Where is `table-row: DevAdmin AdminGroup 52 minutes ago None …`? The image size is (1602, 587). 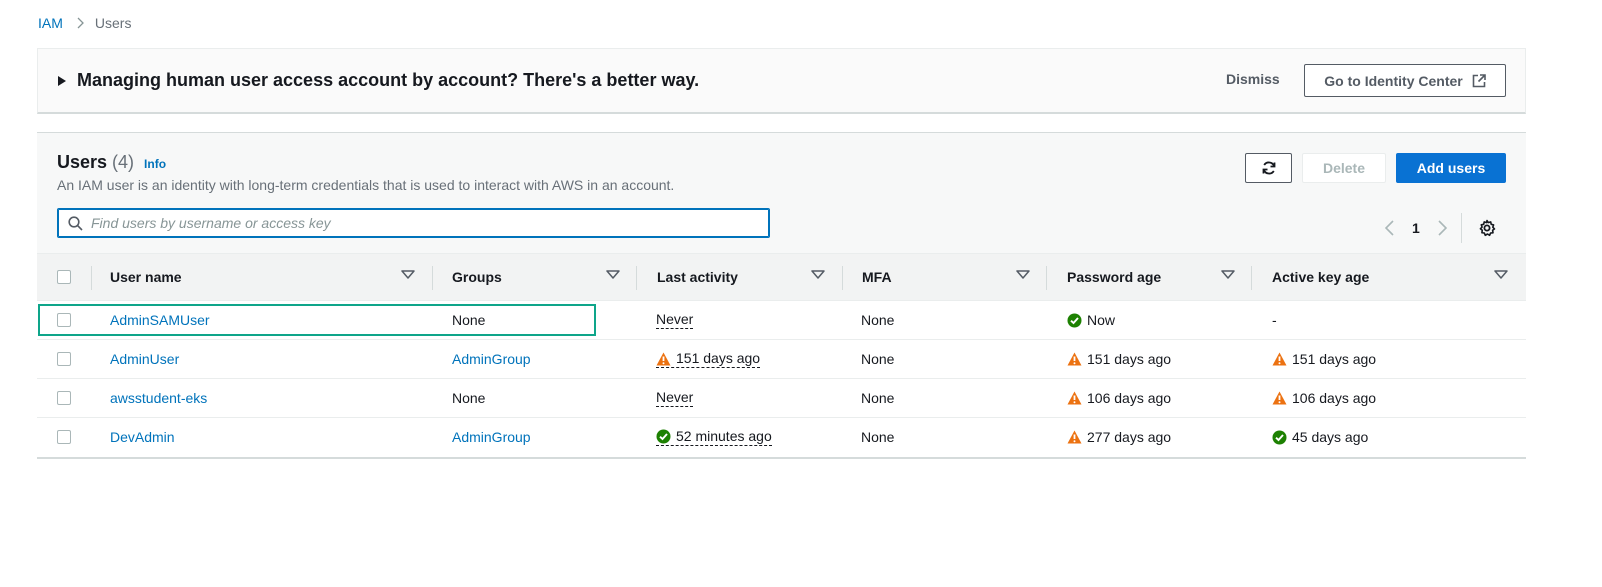
table-row: DevAdmin AdminGroup 52 minutes ago None … is located at coordinates (781, 437).